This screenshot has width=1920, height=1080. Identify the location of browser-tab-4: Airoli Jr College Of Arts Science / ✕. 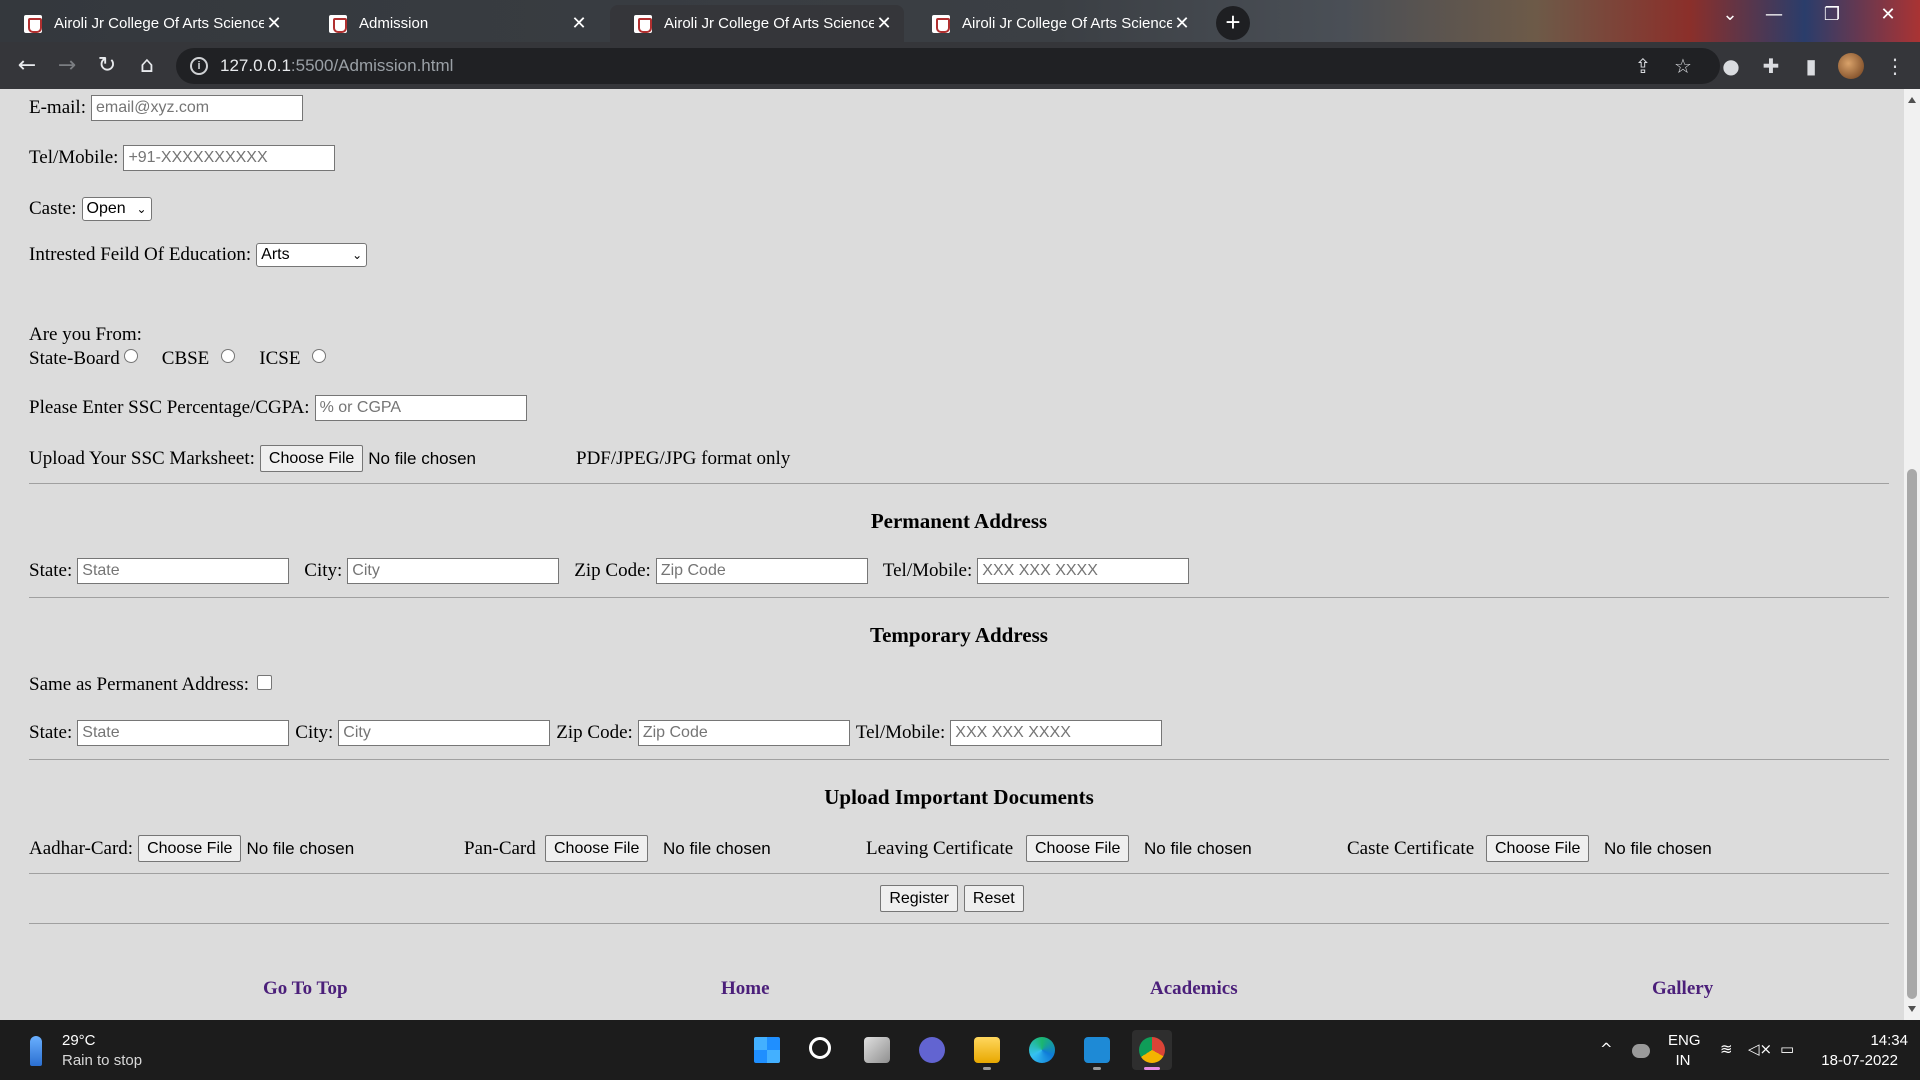
(1055, 23).